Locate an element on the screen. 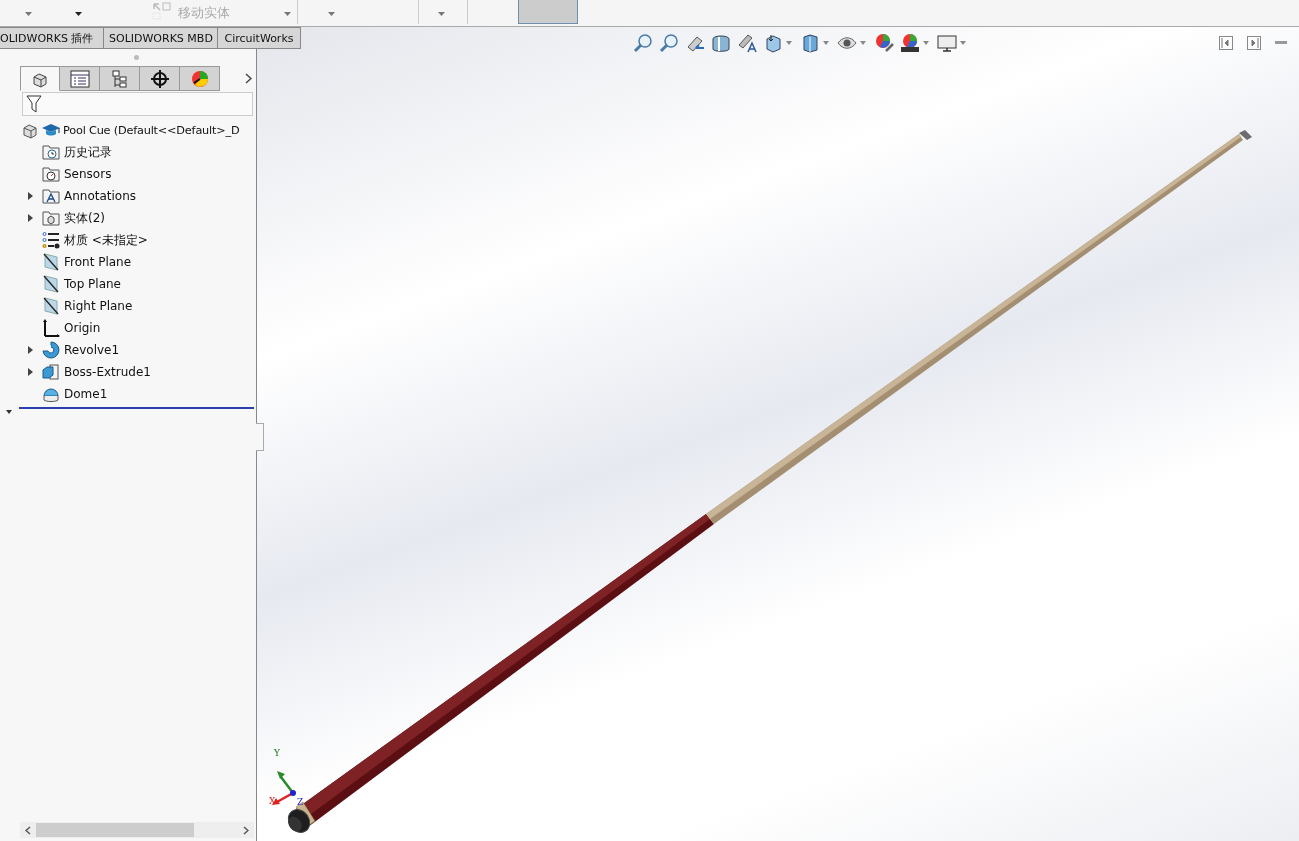  crosshair-icon is located at coordinates (159, 78).